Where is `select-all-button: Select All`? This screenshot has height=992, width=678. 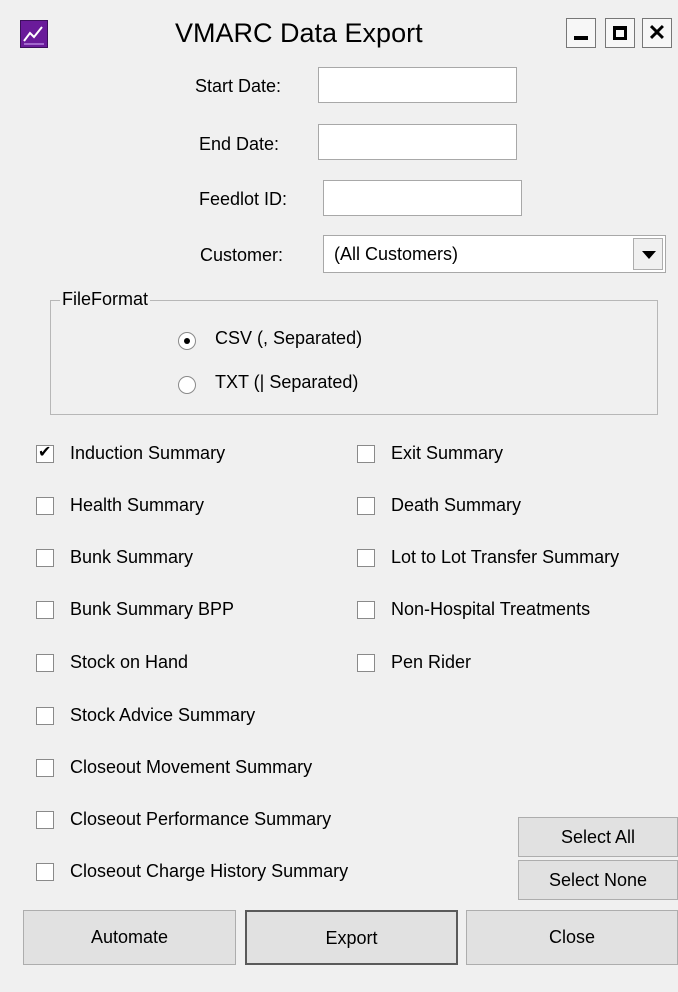
select-all-button: Select All is located at coordinates (598, 837).